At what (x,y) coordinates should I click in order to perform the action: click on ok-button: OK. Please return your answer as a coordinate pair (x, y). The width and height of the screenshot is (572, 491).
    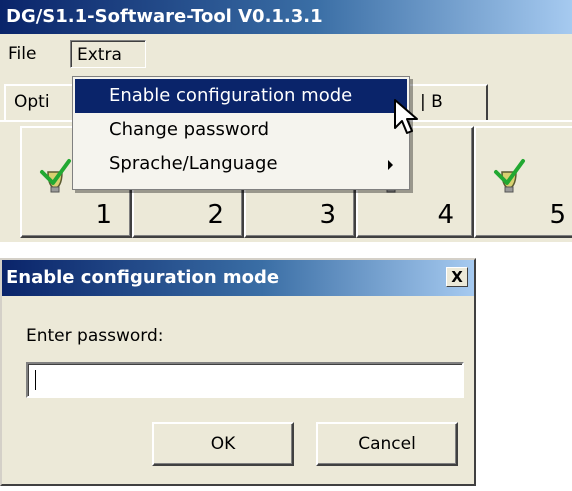
    Looking at the image, I should click on (223, 444).